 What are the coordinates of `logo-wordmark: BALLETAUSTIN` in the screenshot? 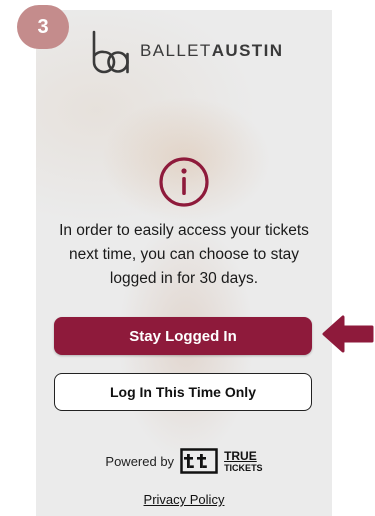 It's located at (211, 51).